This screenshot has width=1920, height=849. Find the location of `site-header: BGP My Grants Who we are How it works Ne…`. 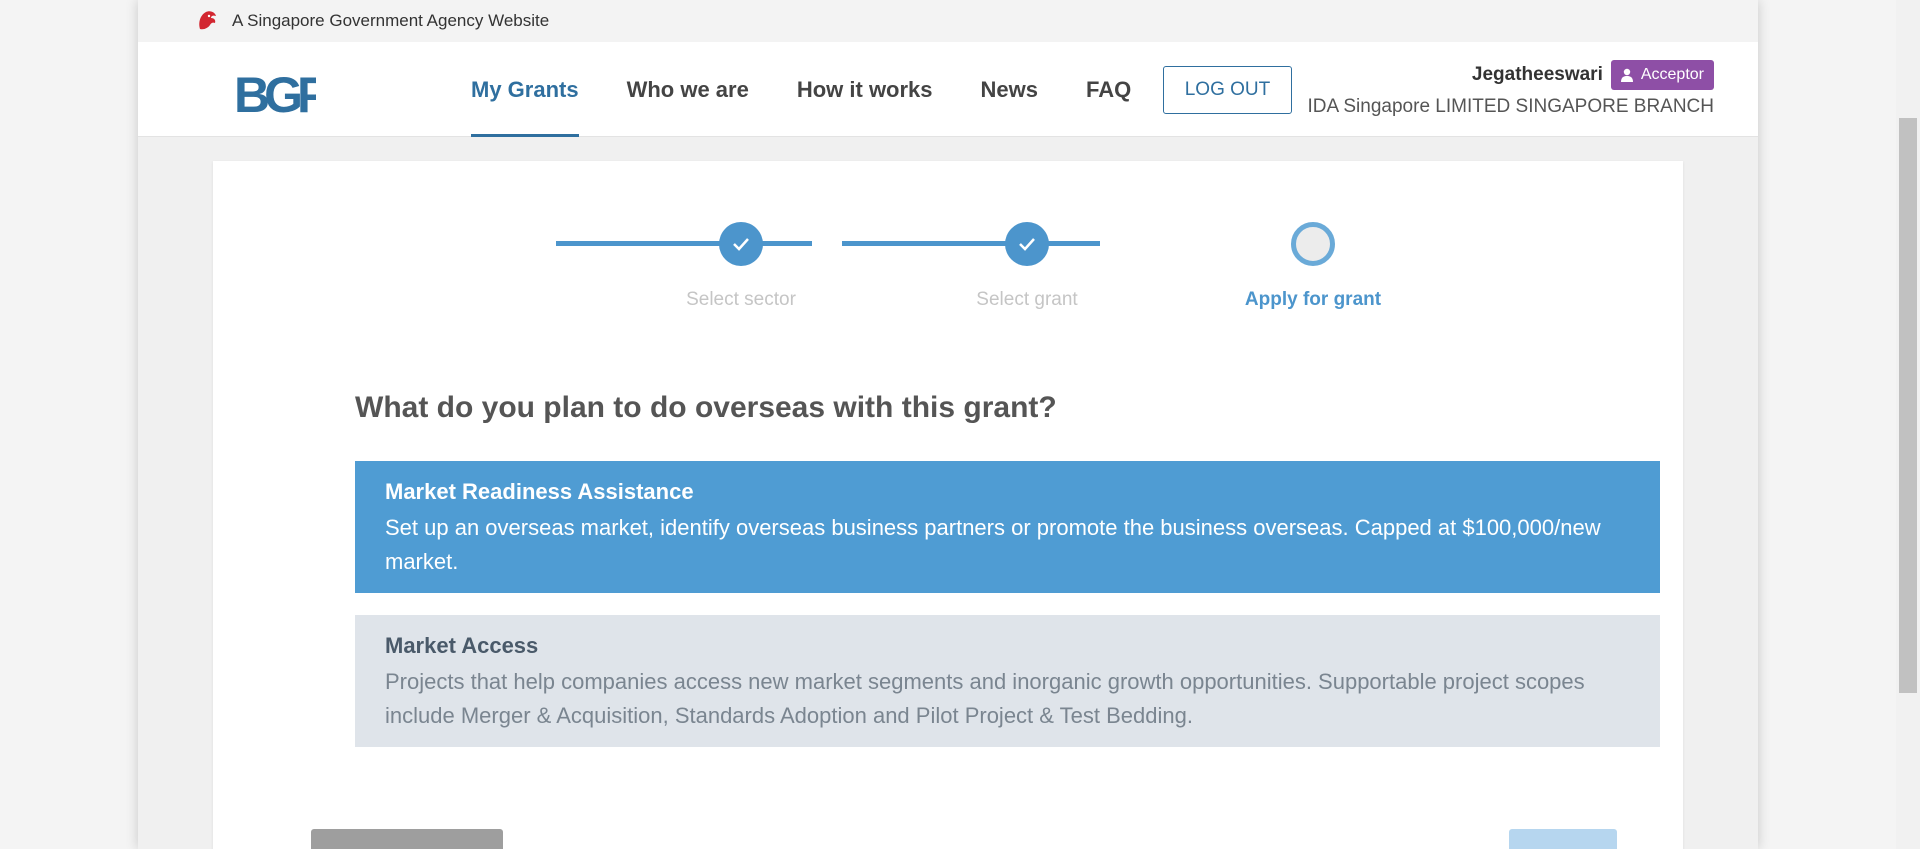

site-header: BGP My Grants Who we are How it works Ne… is located at coordinates (948, 89).